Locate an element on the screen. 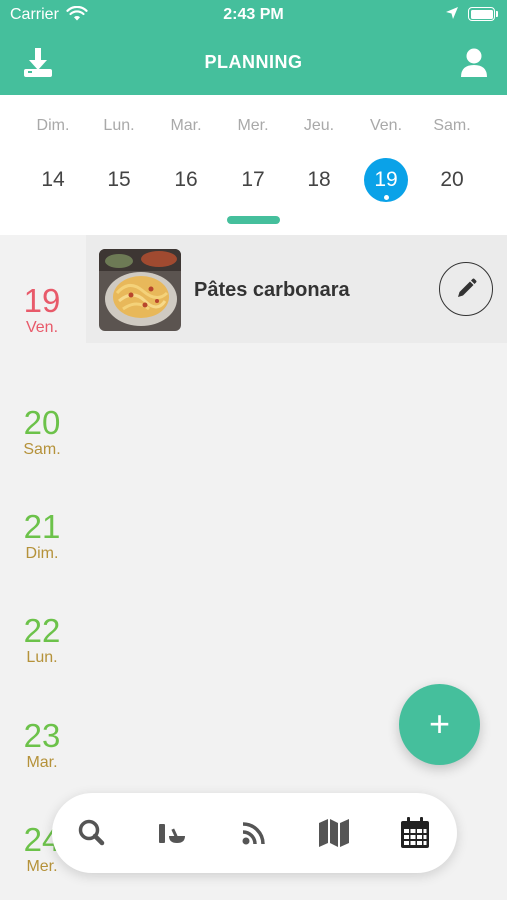 The image size is (507, 900). add-meal-button: + is located at coordinates (439, 724).